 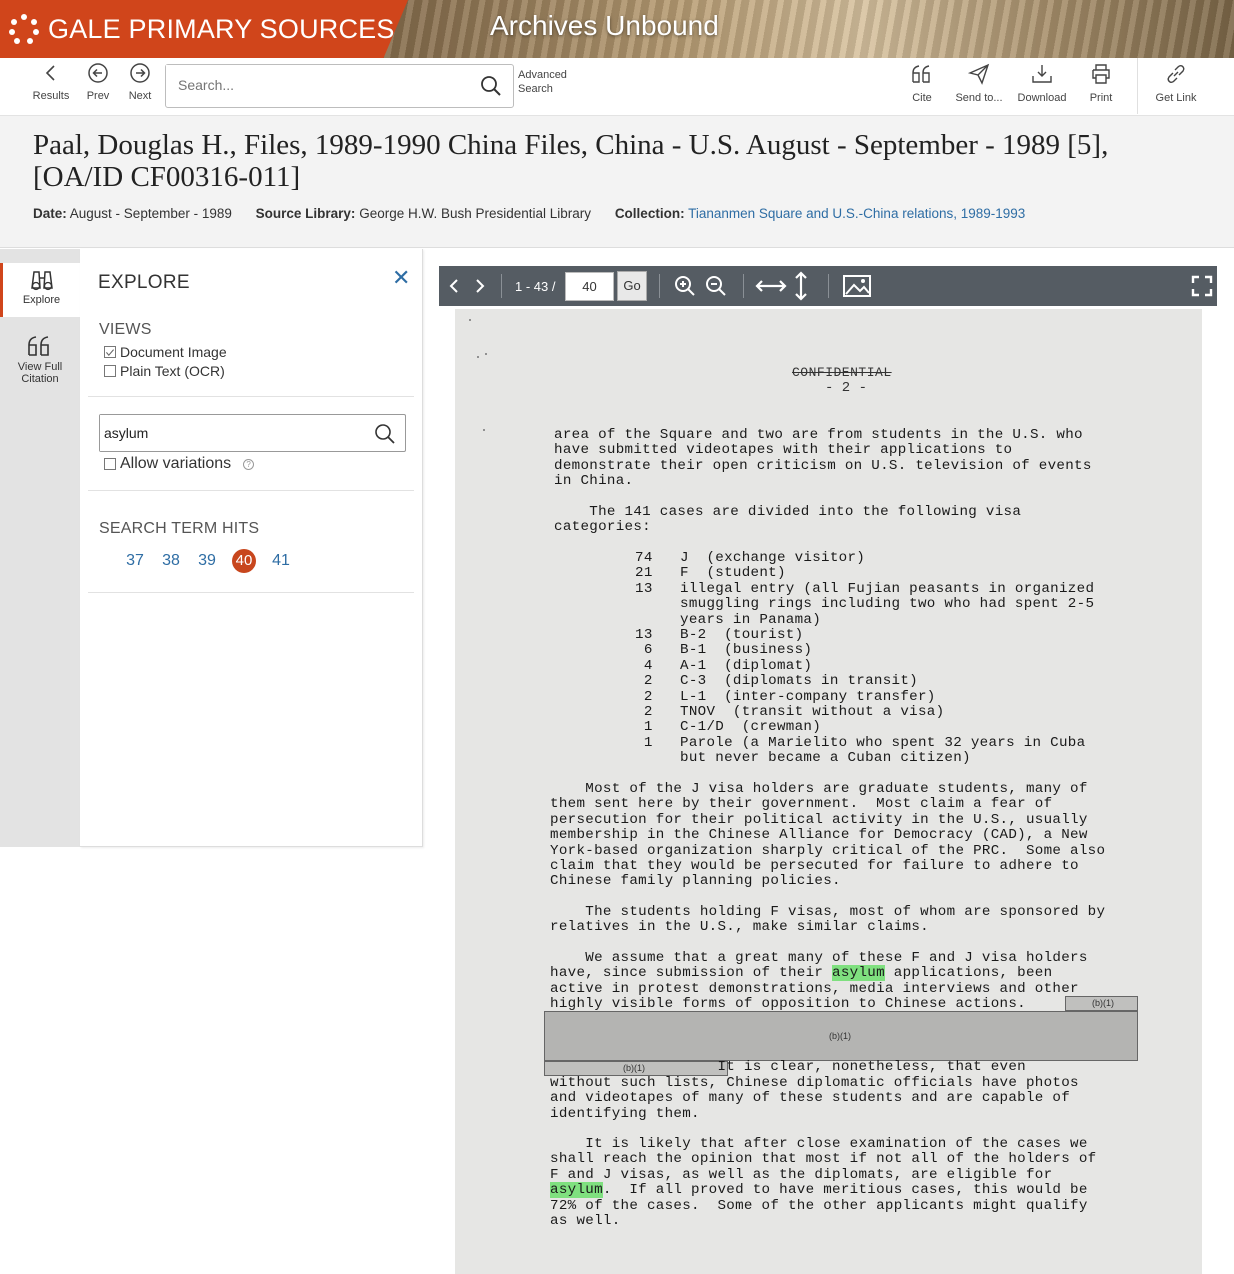 What do you see at coordinates (788, 1067) in the screenshot?
I see `paragraph-6-line1: It is clear, nonetheless, that even` at bounding box center [788, 1067].